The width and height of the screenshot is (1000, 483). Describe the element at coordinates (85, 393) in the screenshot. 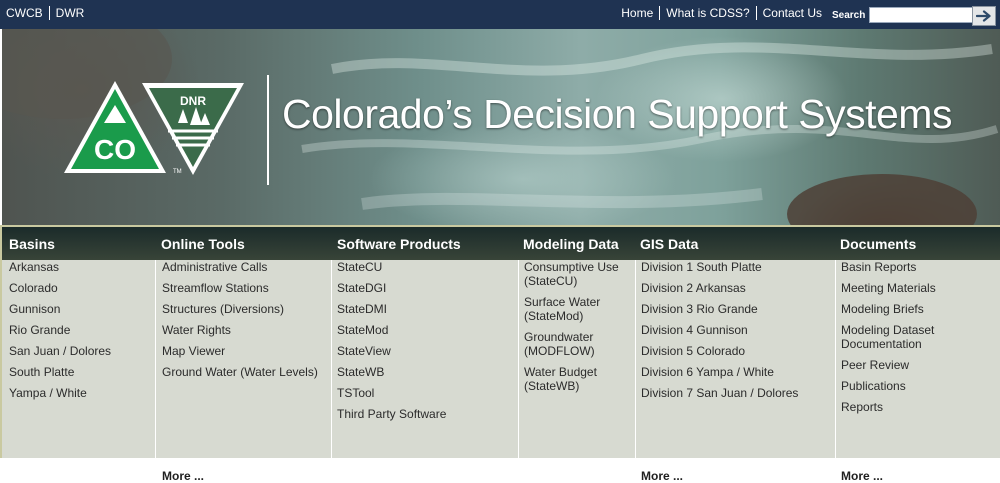

I see `menu-item: Yampa / White` at that location.